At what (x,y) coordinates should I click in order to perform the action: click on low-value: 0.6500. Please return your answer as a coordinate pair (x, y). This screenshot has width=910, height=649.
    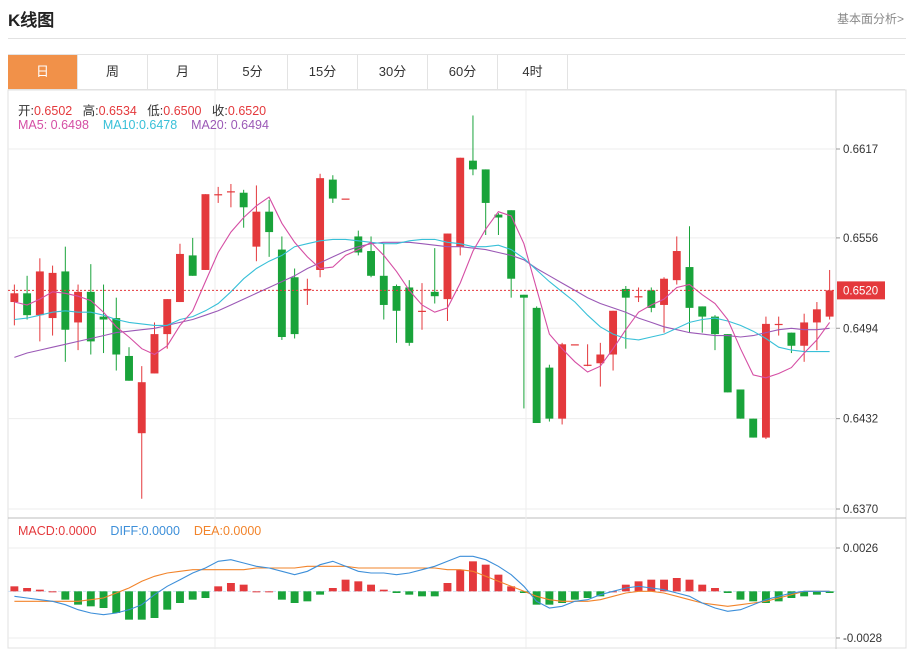
    Looking at the image, I should click on (182, 111).